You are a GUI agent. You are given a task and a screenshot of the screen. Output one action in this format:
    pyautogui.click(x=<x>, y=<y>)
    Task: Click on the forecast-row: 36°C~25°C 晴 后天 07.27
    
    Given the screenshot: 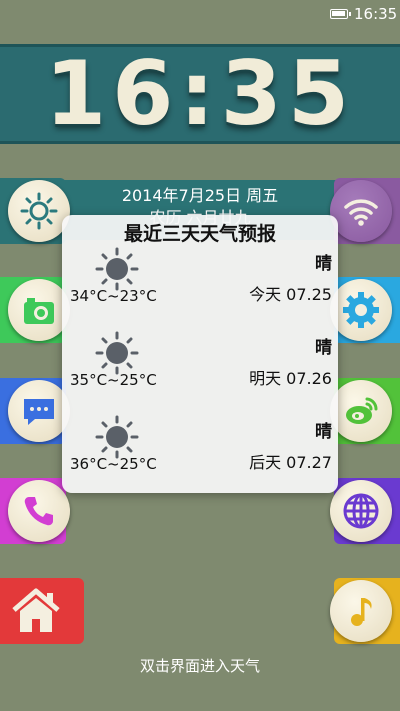 What is the action you would take?
    pyautogui.click(x=200, y=460)
    